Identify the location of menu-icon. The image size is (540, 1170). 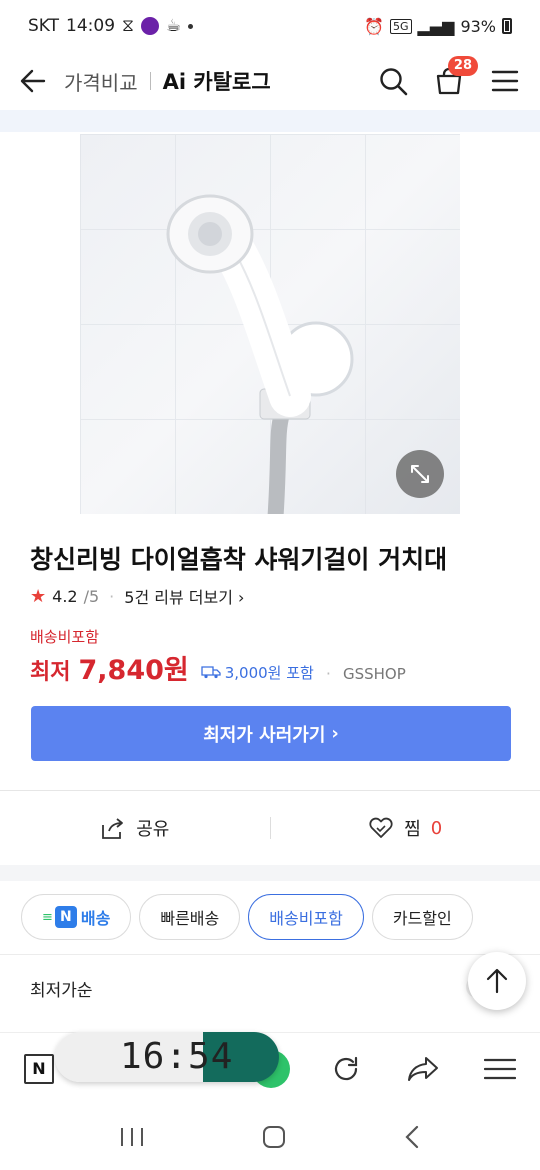
(505, 81).